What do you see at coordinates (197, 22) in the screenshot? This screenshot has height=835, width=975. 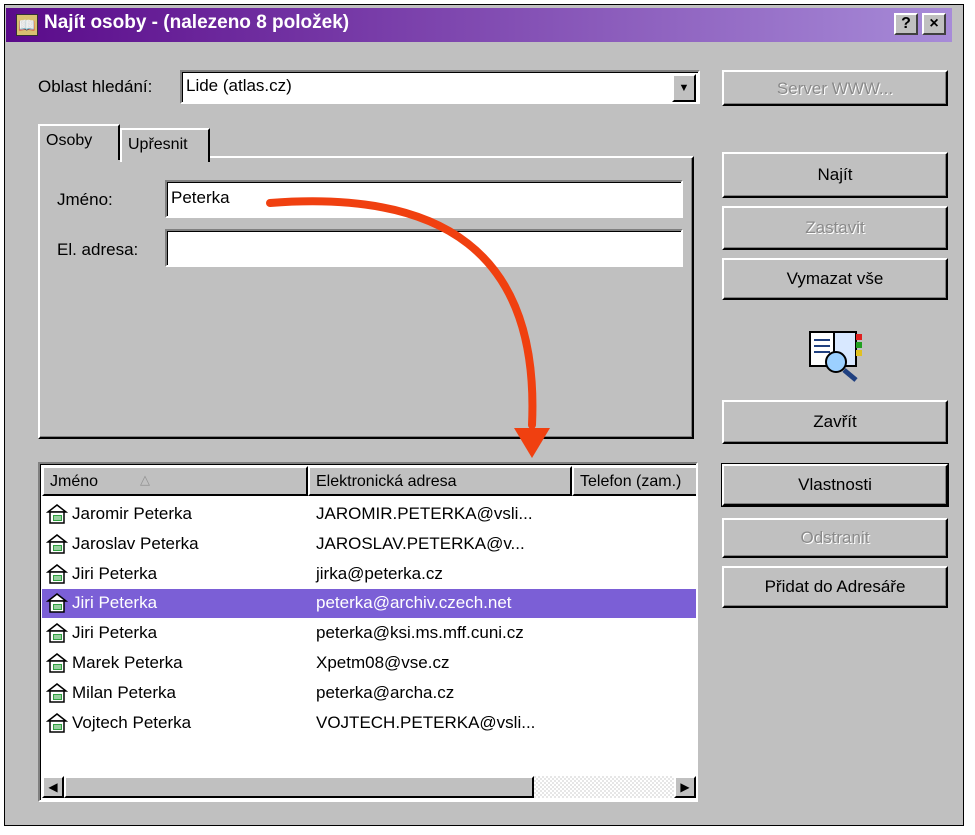 I see `window-title: Najít osoby - (nalezeno 8 položek)` at bounding box center [197, 22].